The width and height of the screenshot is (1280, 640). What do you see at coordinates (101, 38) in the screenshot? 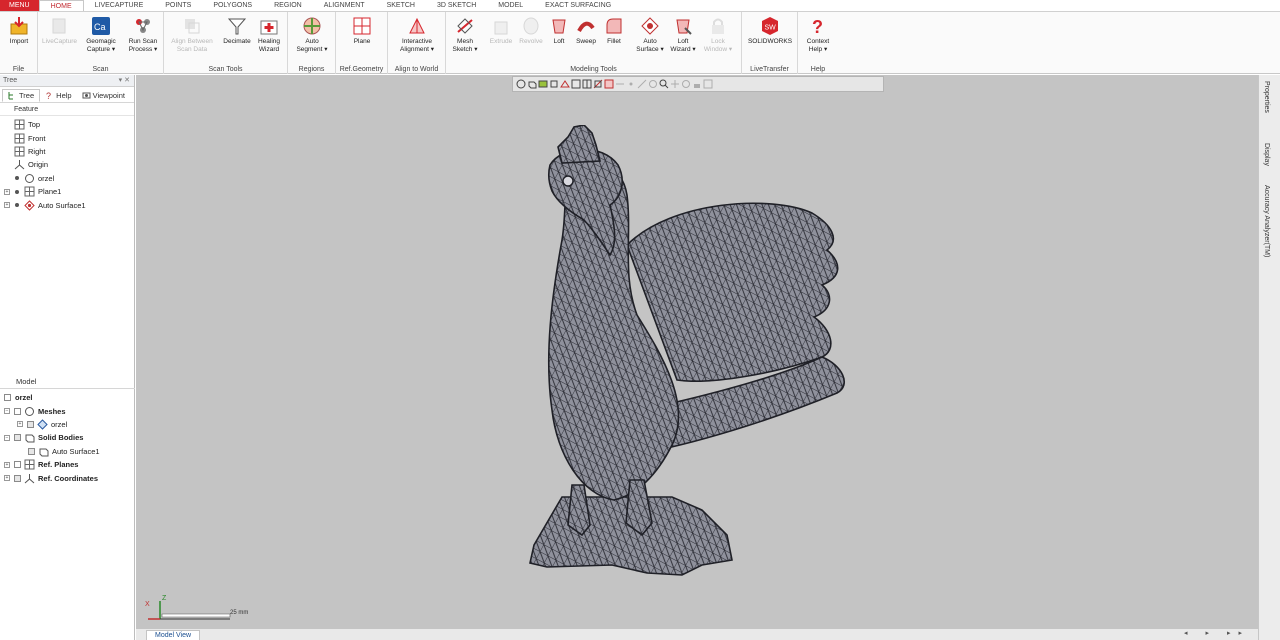
I see `geomagic-capture-button: Ca Geomagic Capture ▾` at bounding box center [101, 38].